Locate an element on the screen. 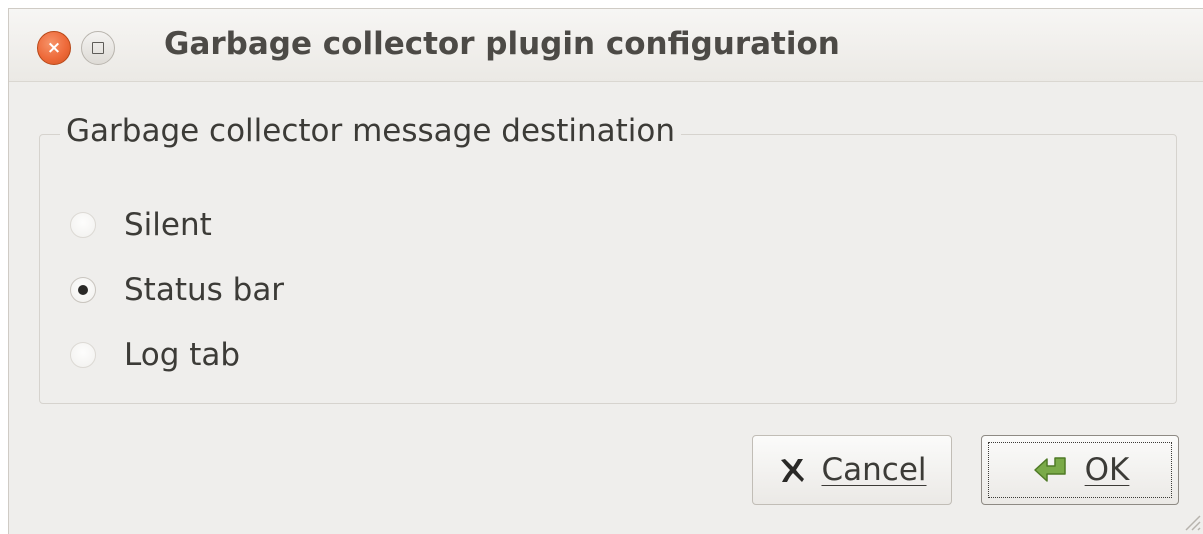 The width and height of the screenshot is (1203, 534). close-button: × is located at coordinates (54, 48).